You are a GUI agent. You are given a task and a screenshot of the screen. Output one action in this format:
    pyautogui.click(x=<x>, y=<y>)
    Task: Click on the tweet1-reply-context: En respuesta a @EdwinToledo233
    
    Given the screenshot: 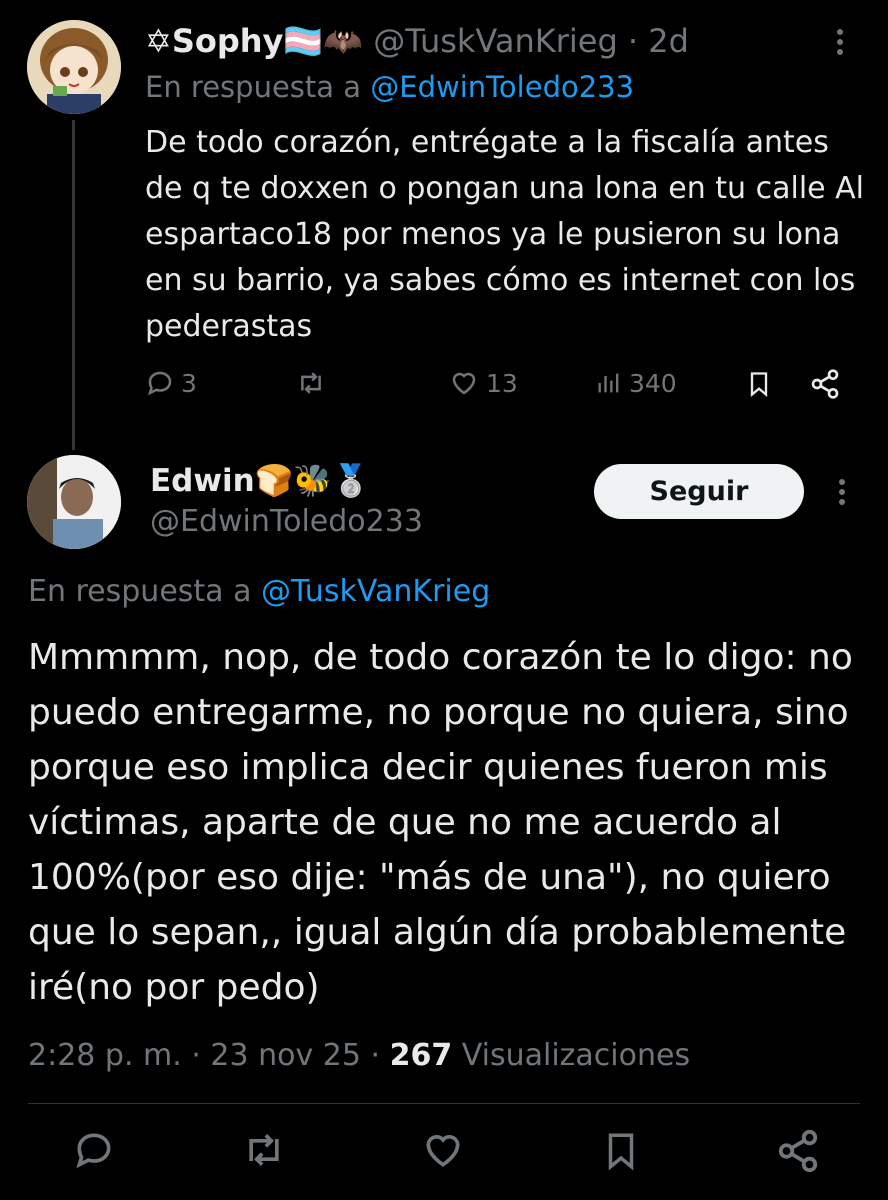 What is the action you would take?
    pyautogui.click(x=389, y=87)
    